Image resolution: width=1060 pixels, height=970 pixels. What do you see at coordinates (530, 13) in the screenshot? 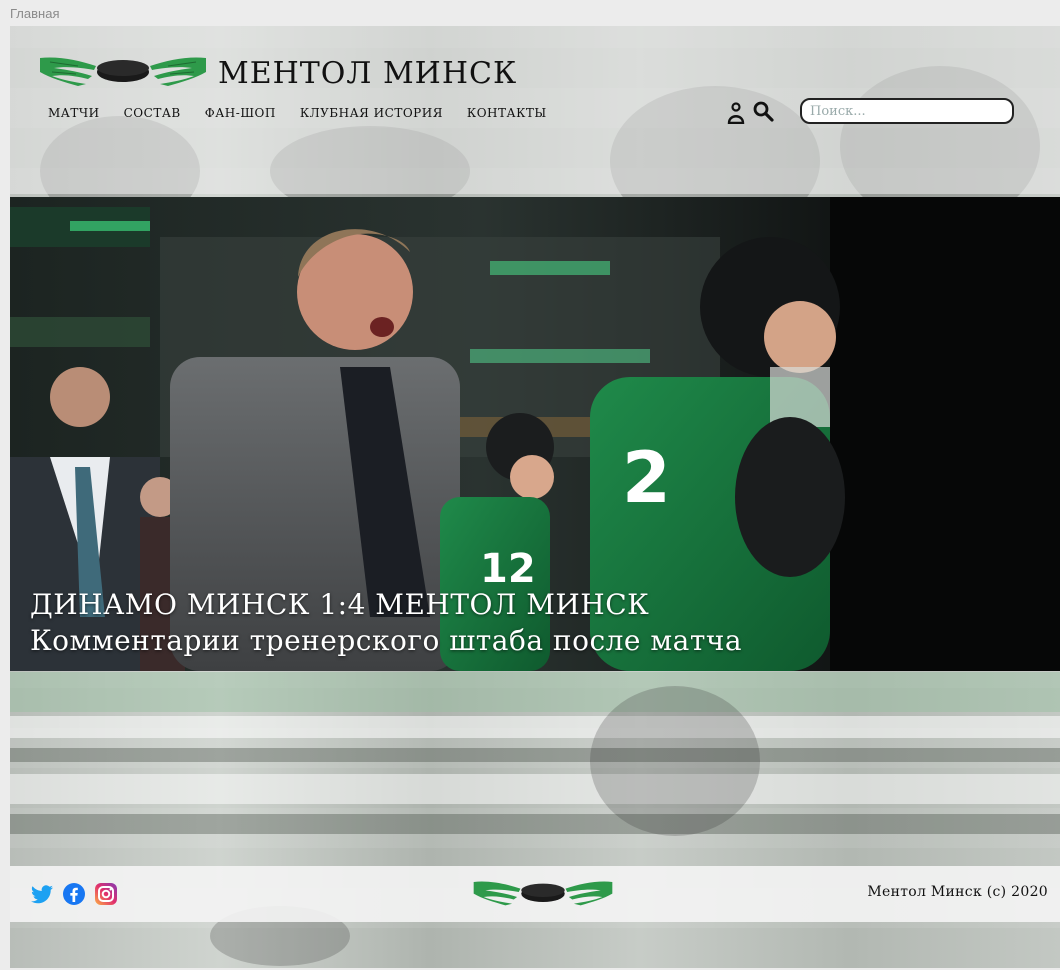
I see `browser-tab-bar: Главная` at bounding box center [530, 13].